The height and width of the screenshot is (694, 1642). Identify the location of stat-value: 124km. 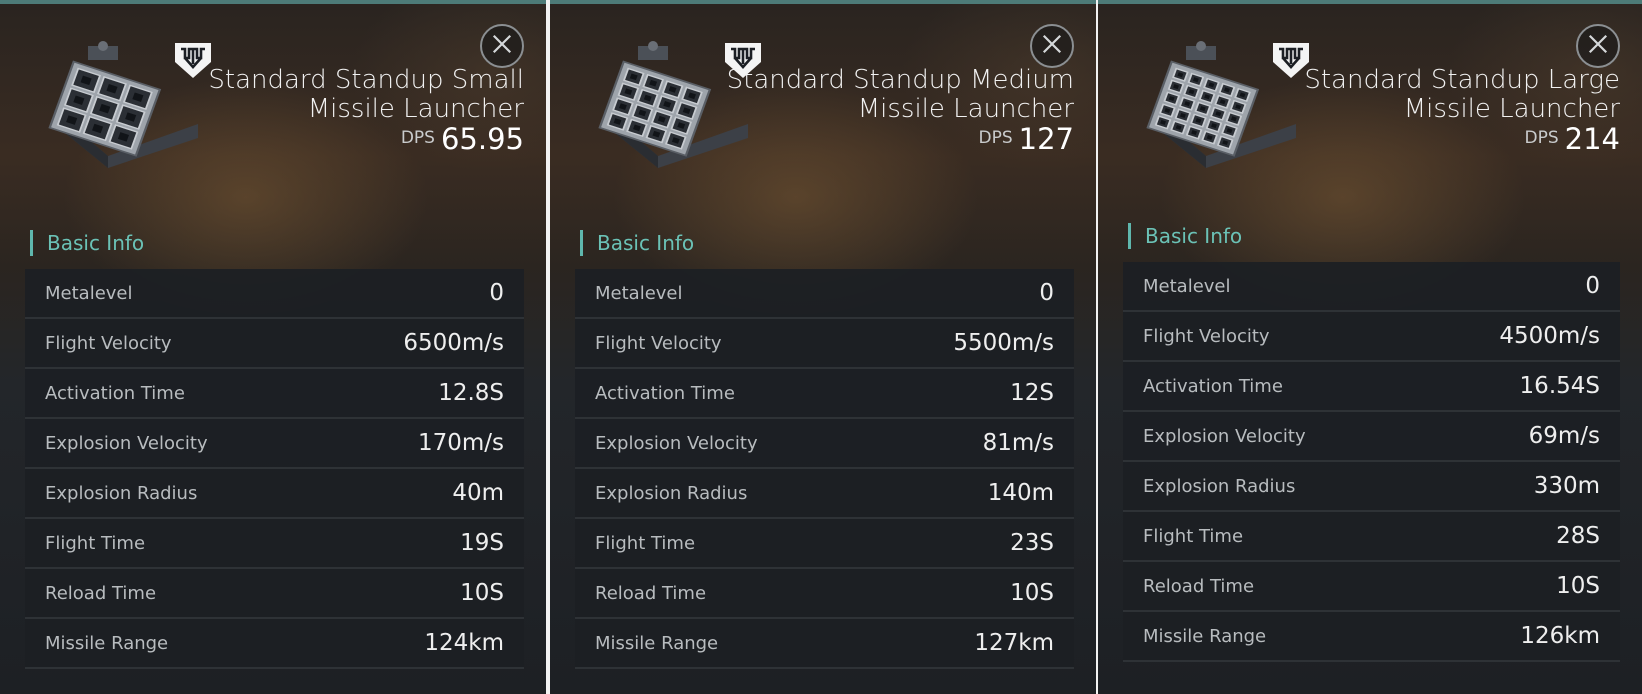
(464, 643).